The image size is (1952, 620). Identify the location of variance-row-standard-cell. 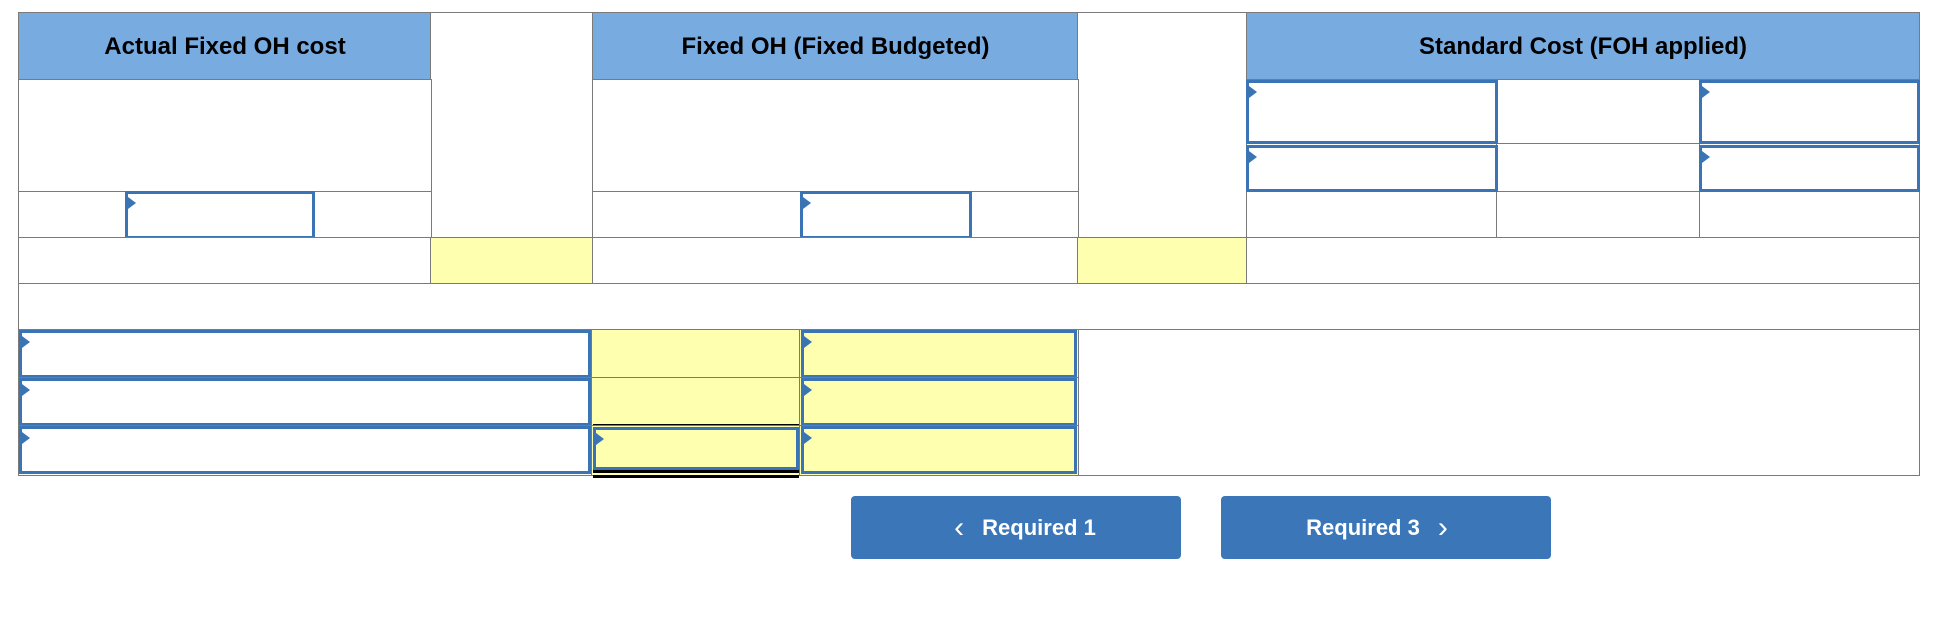
(1583, 261).